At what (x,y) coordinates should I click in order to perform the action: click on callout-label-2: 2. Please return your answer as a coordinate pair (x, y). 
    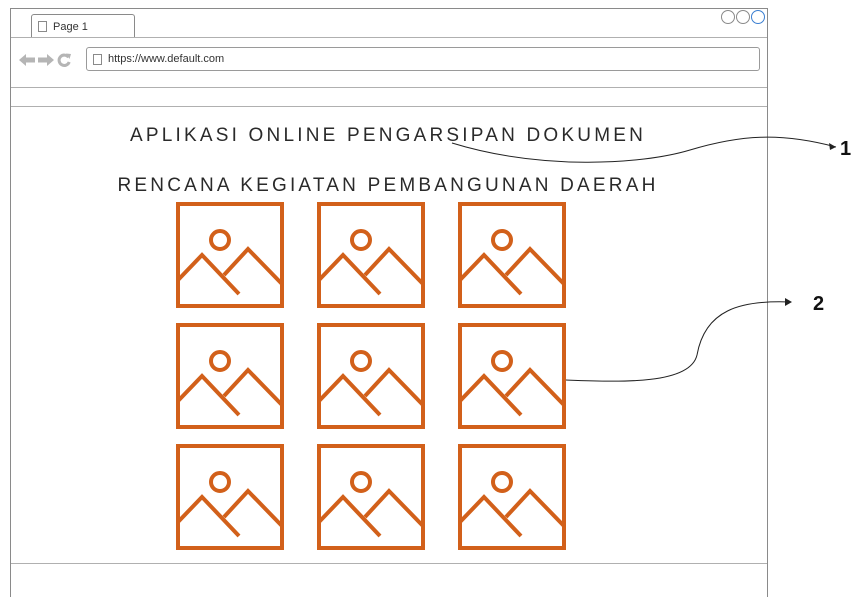
    Looking at the image, I should click on (819, 304).